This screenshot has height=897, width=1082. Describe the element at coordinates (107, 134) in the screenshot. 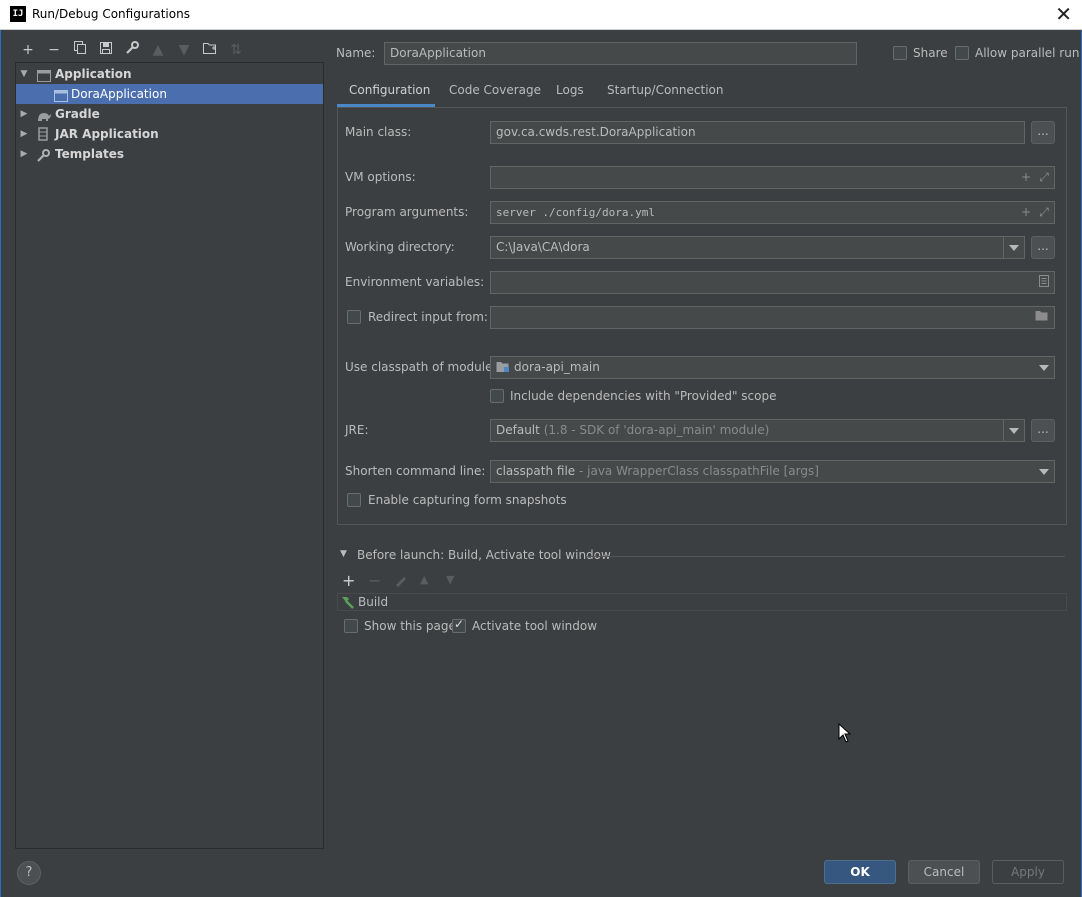

I see `tree-item-label: JAR Application` at that location.